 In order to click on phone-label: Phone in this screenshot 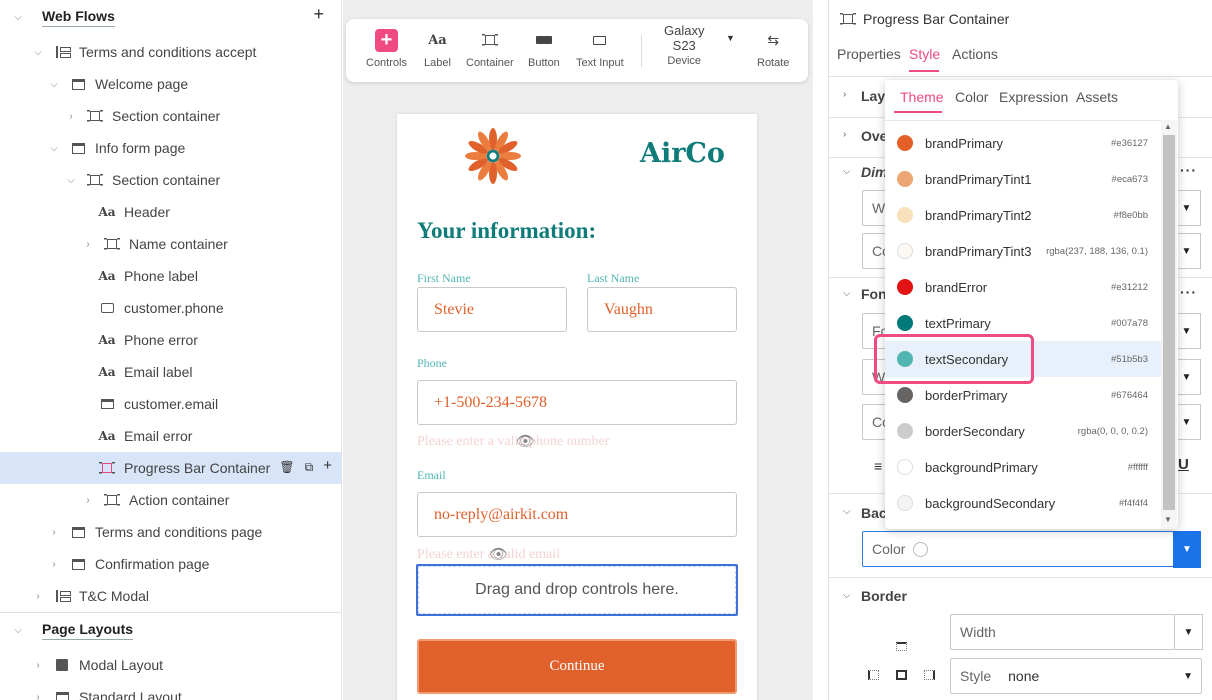, I will do `click(432, 363)`.